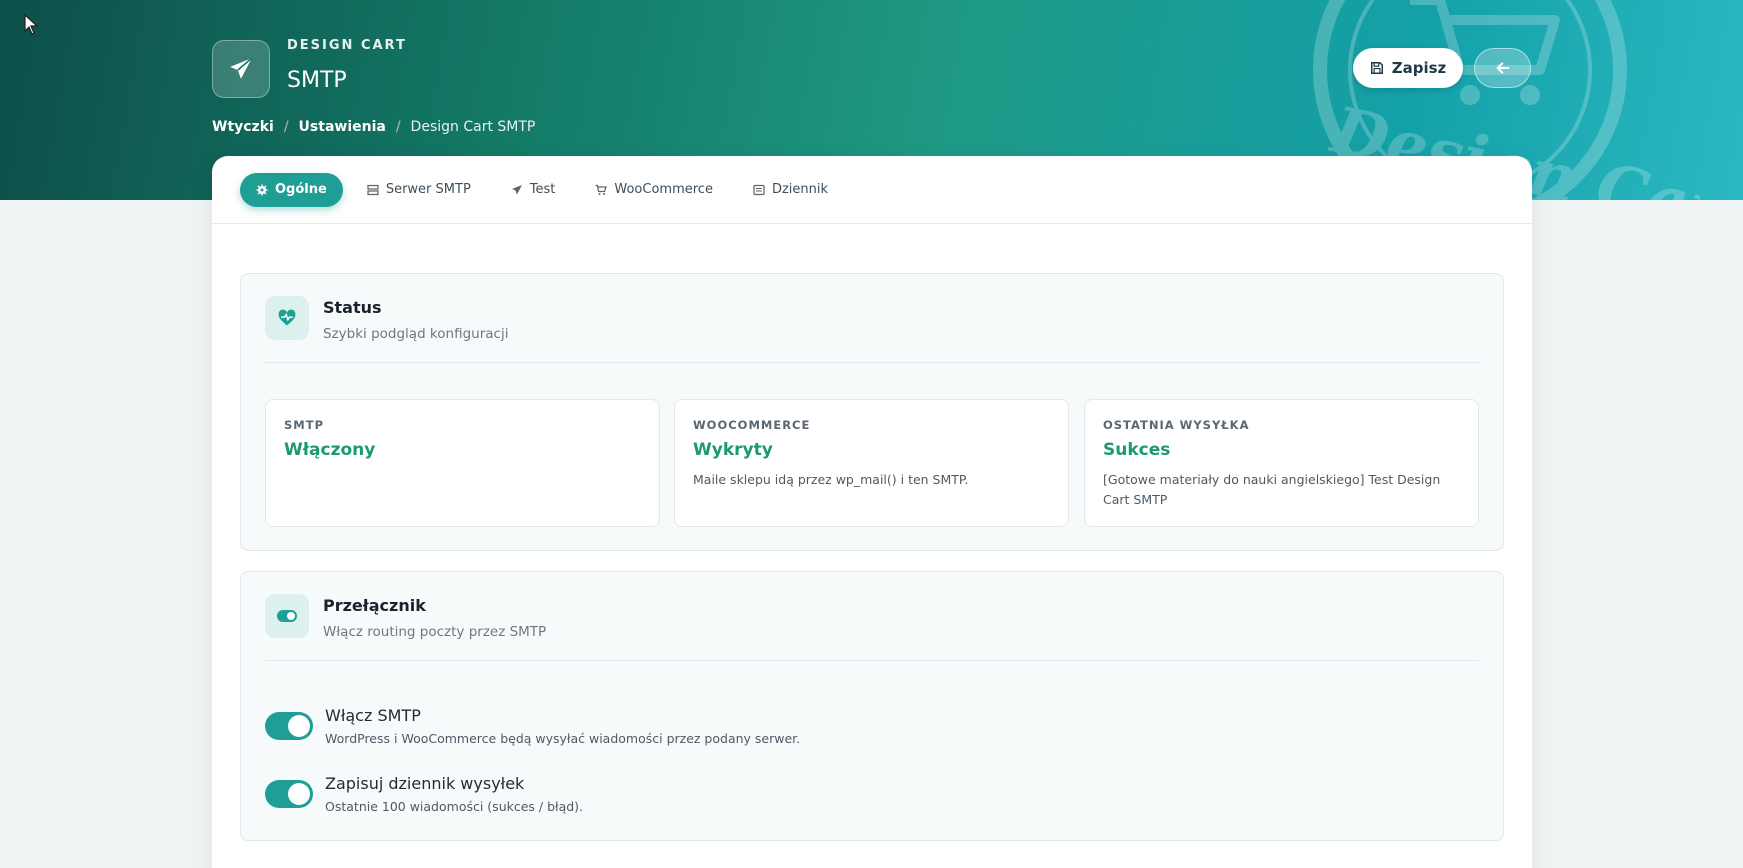 The image size is (1743, 868). Describe the element at coordinates (601, 189) in the screenshot. I see `cart-icon` at that location.